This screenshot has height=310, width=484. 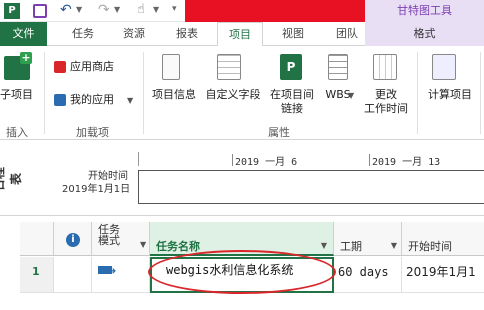 What do you see at coordinates (83, 34) in the screenshot?
I see `tab-task: 任务` at bounding box center [83, 34].